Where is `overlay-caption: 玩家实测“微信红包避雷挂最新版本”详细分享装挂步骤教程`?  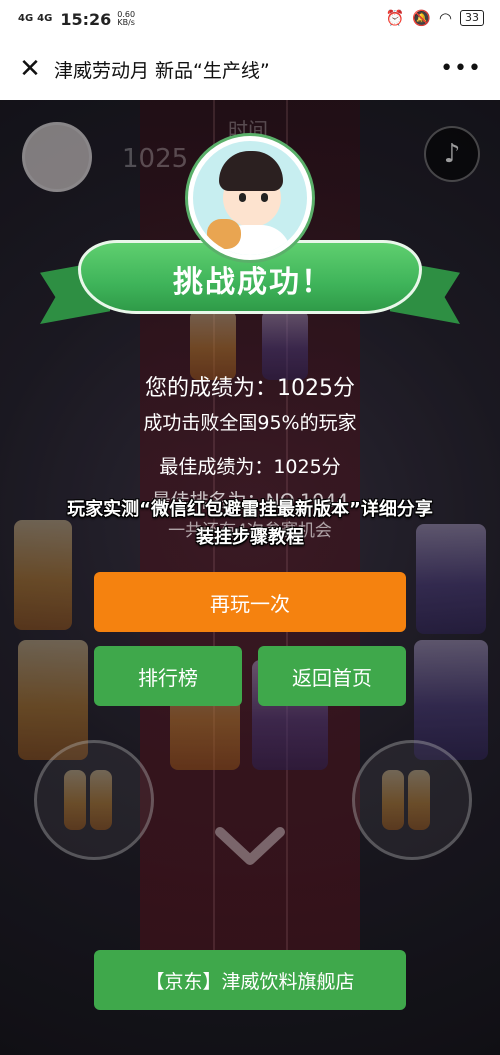 overlay-caption: 玩家实测“微信红包避雷挂最新版本”详细分享装挂步骤教程 is located at coordinates (250, 523).